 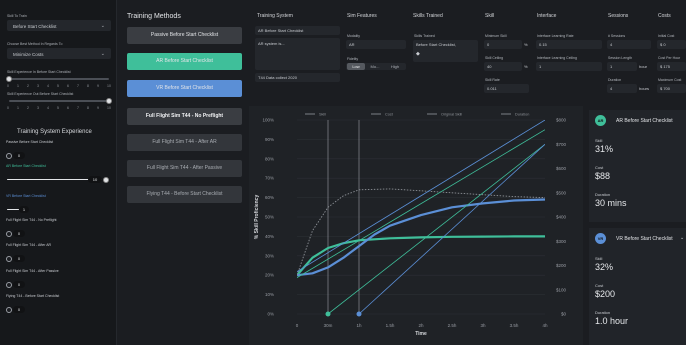 I want to click on duration-label: Duration, so click(x=615, y=80).